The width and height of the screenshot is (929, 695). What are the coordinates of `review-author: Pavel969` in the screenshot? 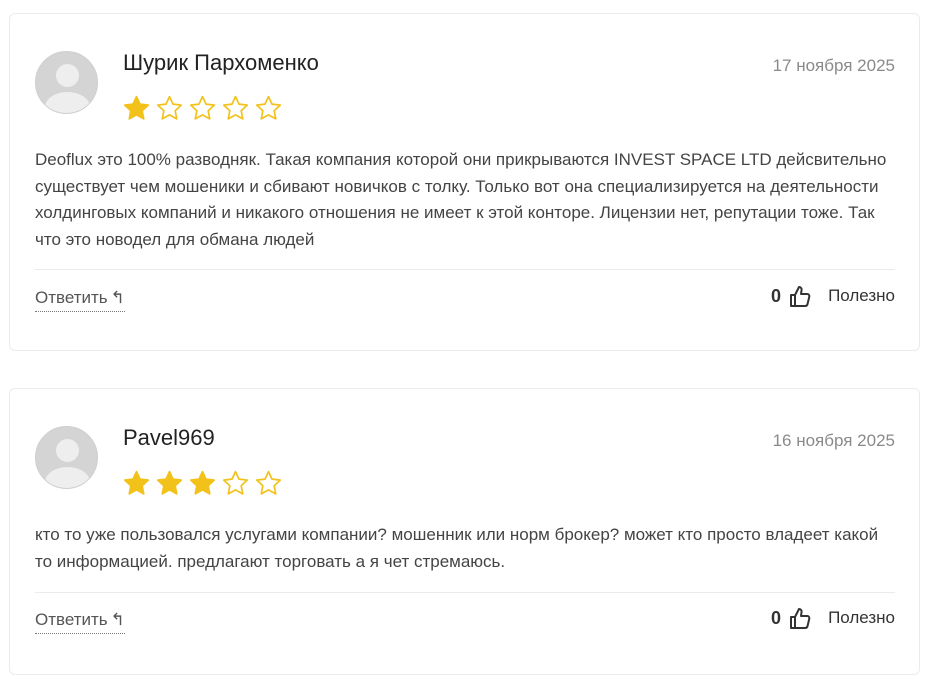 It's located at (169, 437).